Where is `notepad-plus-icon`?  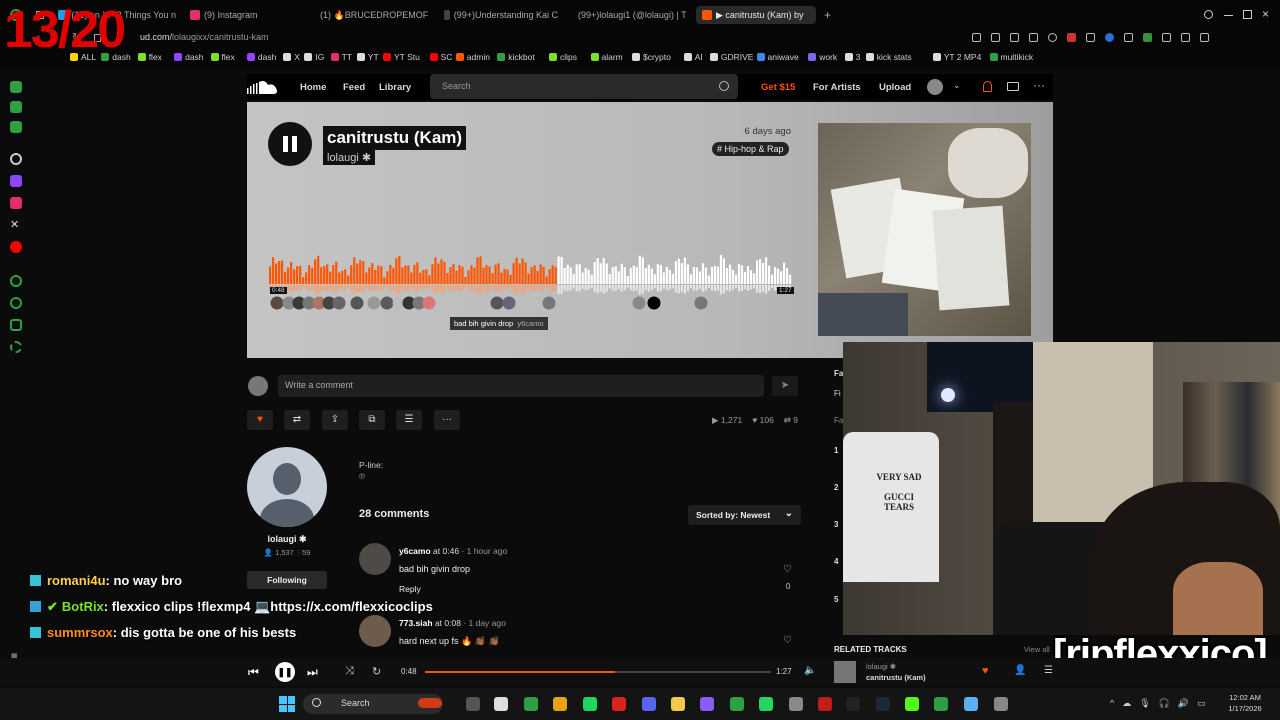
notepad-plus-icon is located at coordinates (971, 704).